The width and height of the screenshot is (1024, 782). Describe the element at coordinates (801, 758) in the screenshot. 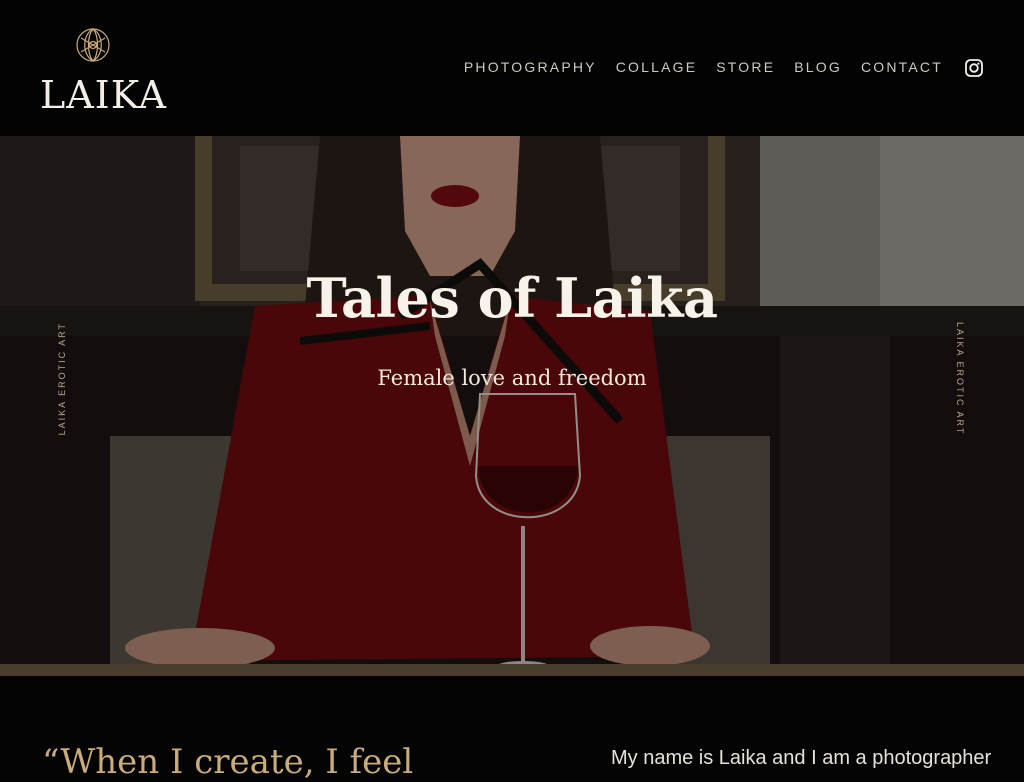

I see `intro-text: My name is Laika and I am a photographer` at that location.